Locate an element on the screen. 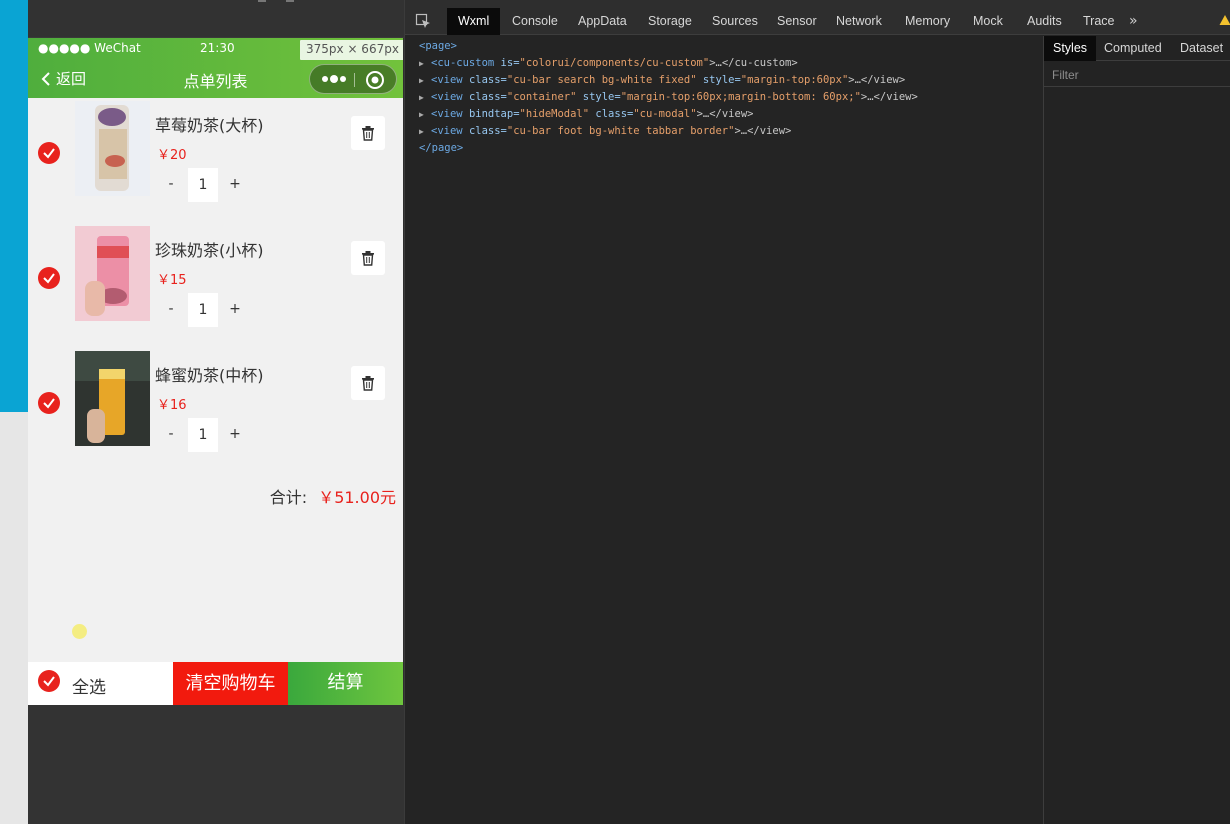  inspect-element-icon is located at coordinates (423, 21).